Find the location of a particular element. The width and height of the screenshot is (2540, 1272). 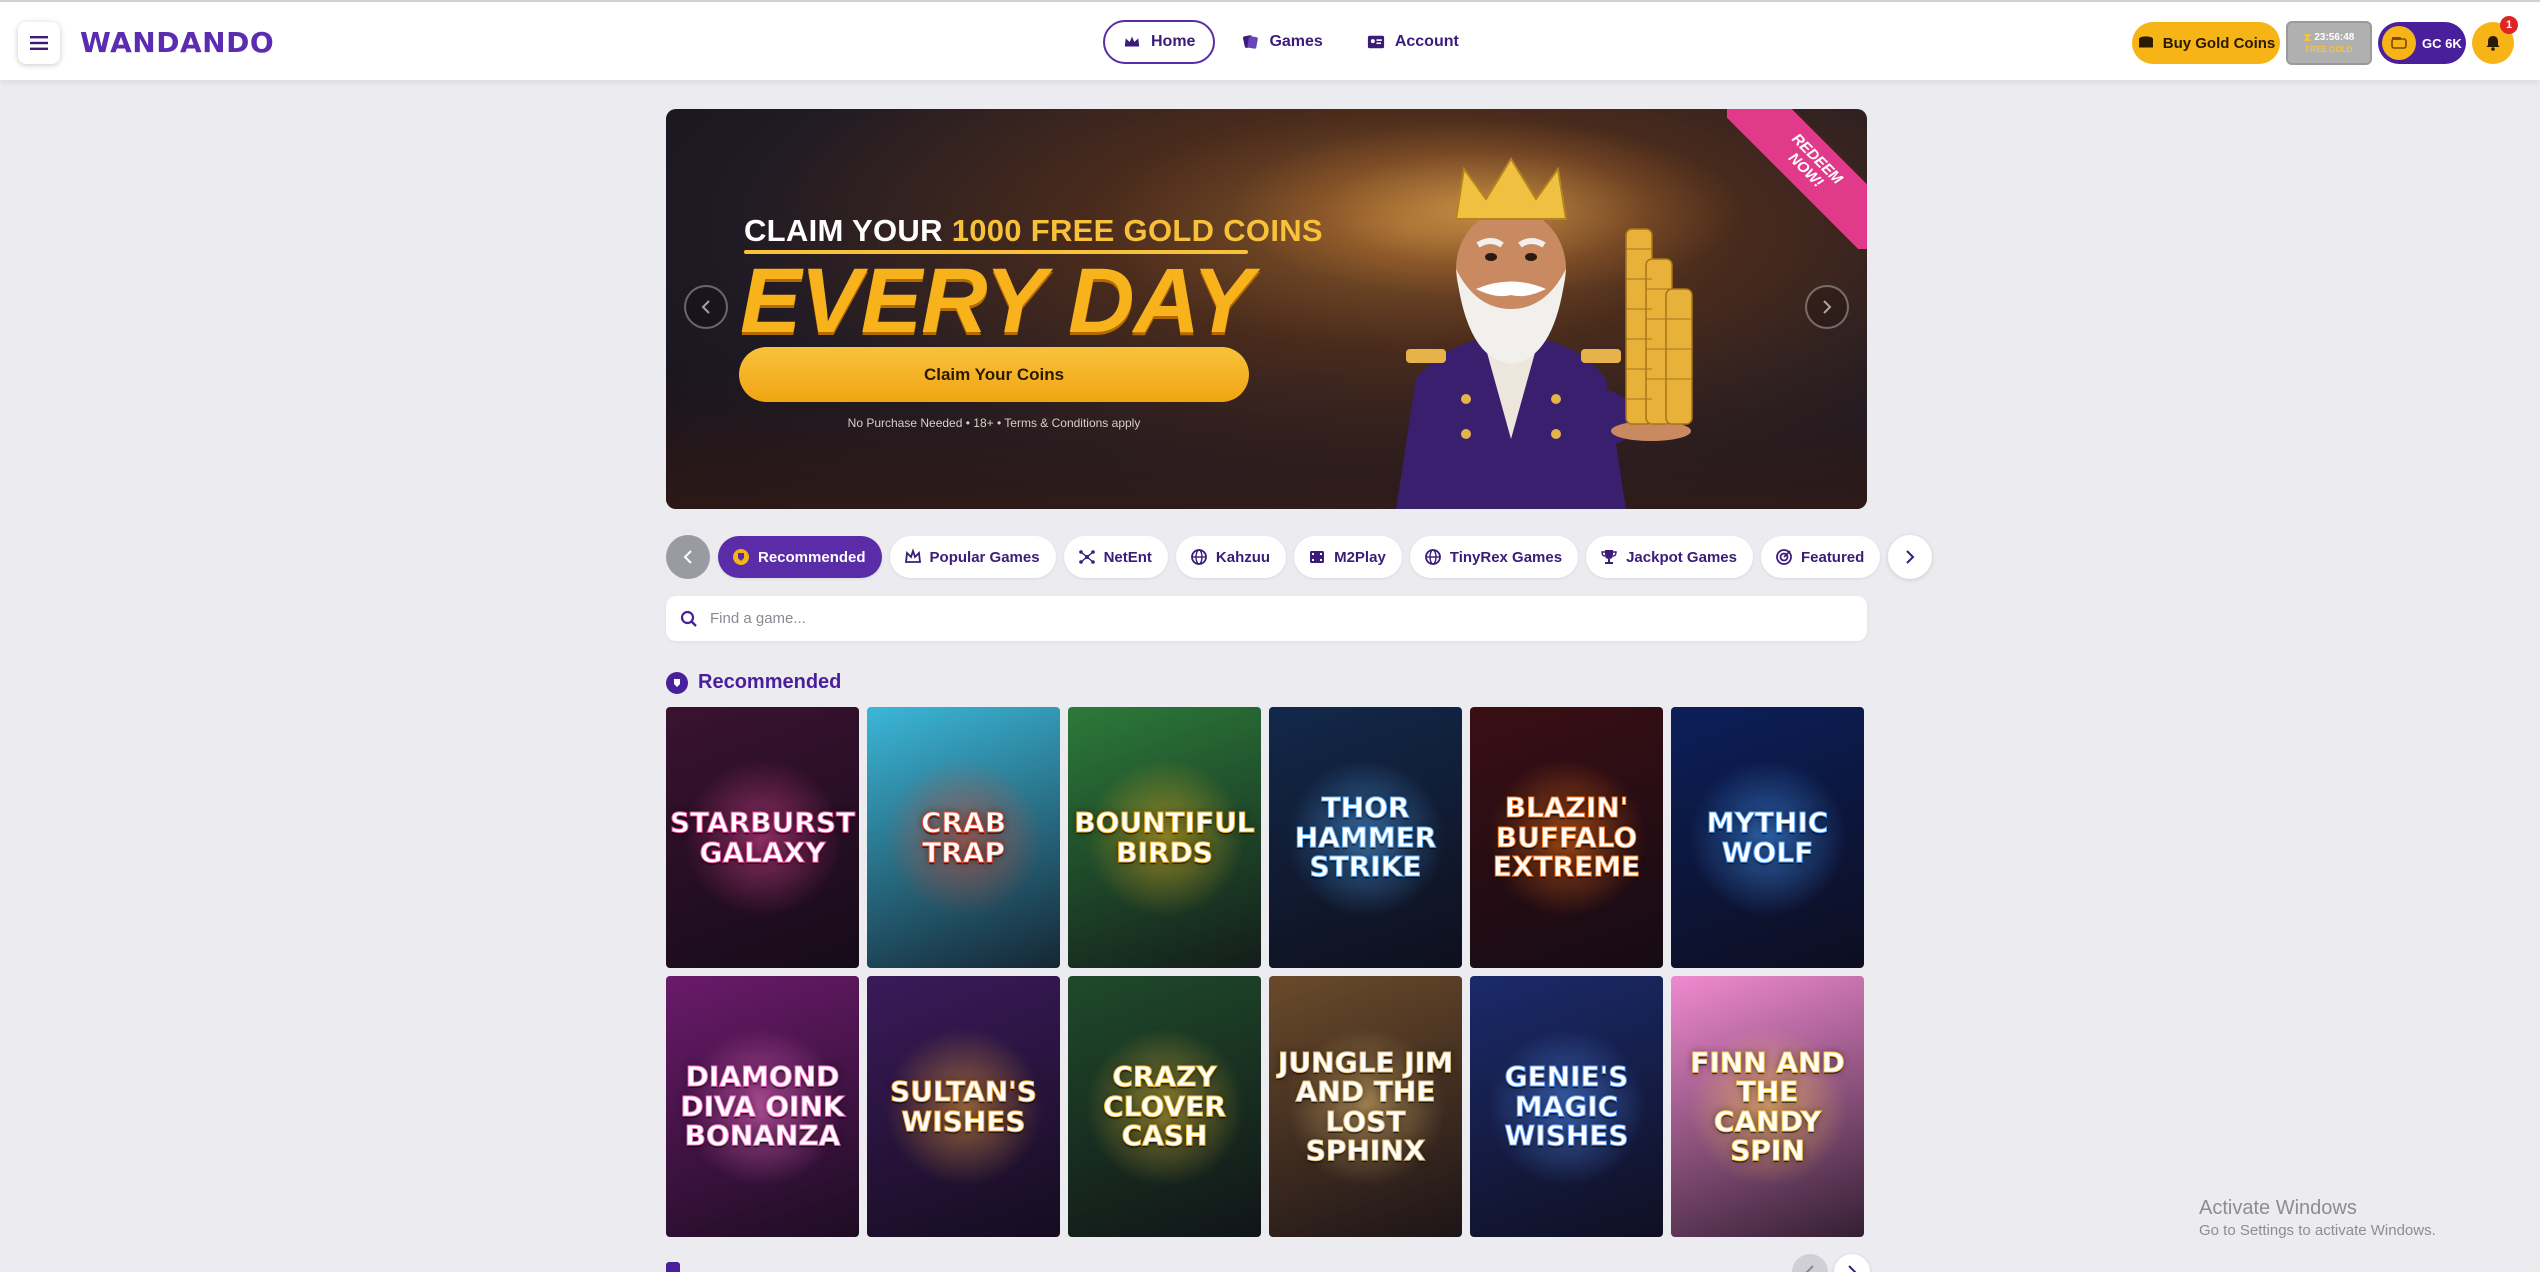

site-logo: WANDANDO is located at coordinates (177, 42).